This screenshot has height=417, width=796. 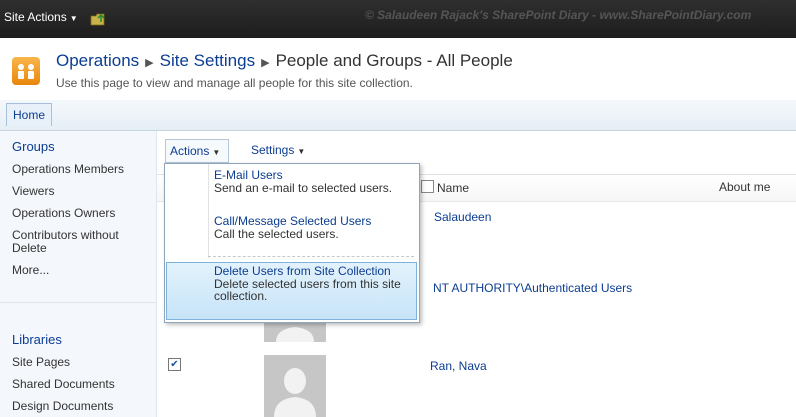 What do you see at coordinates (427, 186) in the screenshot?
I see `select-all-checkbox` at bounding box center [427, 186].